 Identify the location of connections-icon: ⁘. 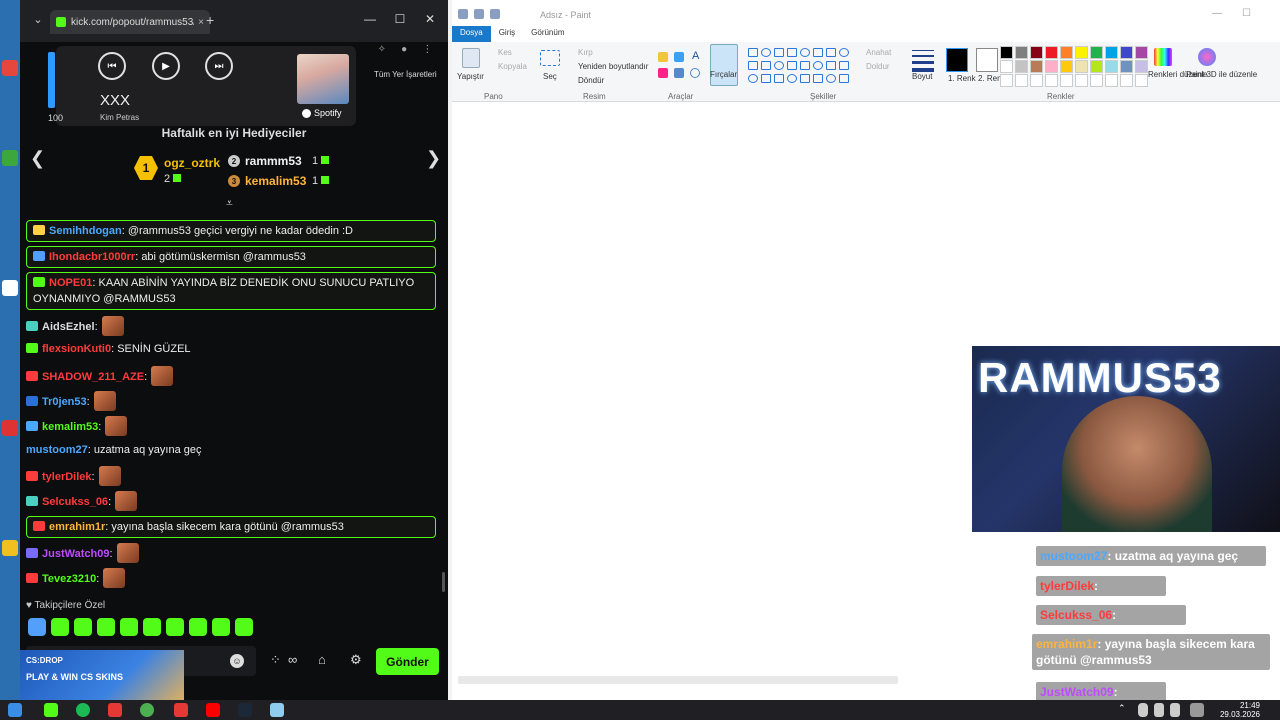
(275, 660).